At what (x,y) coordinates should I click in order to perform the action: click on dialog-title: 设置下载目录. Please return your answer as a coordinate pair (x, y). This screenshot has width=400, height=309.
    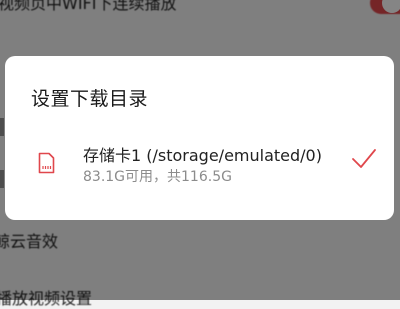
    Looking at the image, I should click on (90, 99).